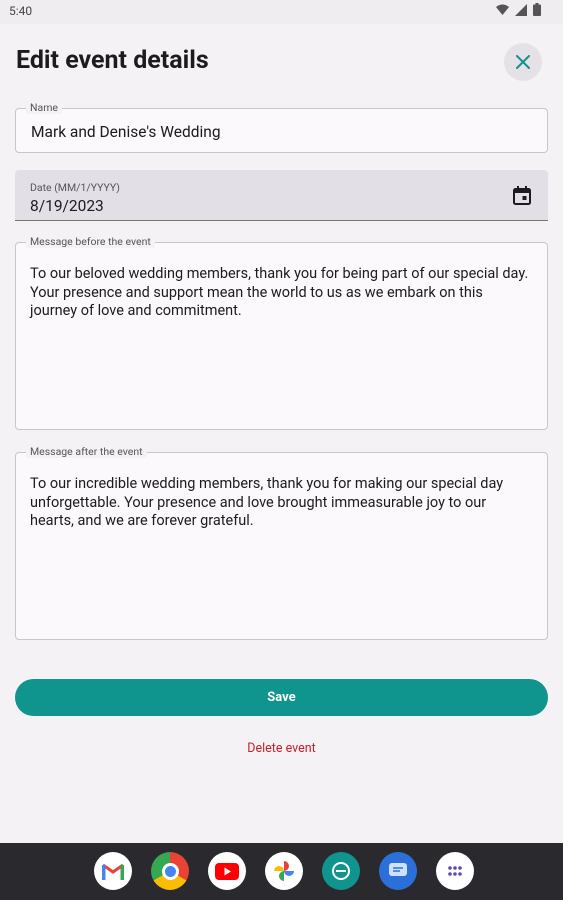 This screenshot has width=563, height=900. I want to click on delete-event-button: Delete event, so click(281, 748).